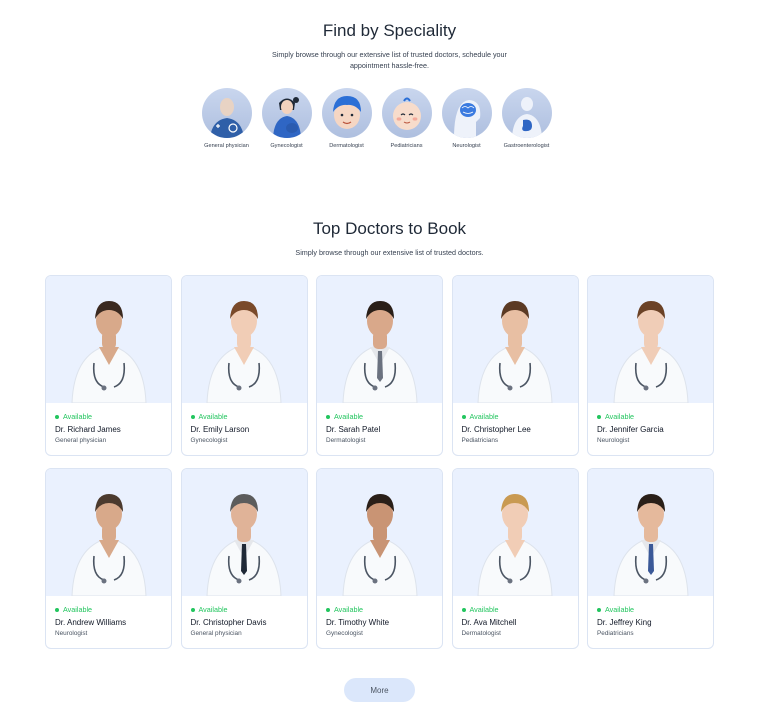 The width and height of the screenshot is (779, 718). Describe the element at coordinates (379, 616) in the screenshot. I see `doctor-card-body: Available Dr. Timothy White Gynecologist` at that location.